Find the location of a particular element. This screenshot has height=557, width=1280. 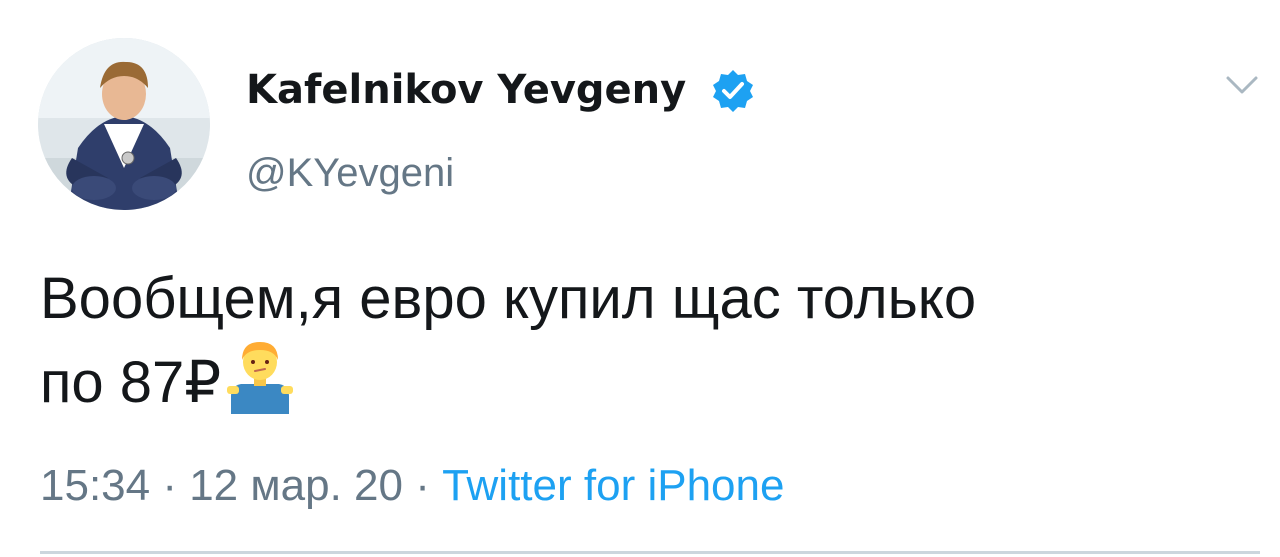

avatar-image is located at coordinates (124, 124).